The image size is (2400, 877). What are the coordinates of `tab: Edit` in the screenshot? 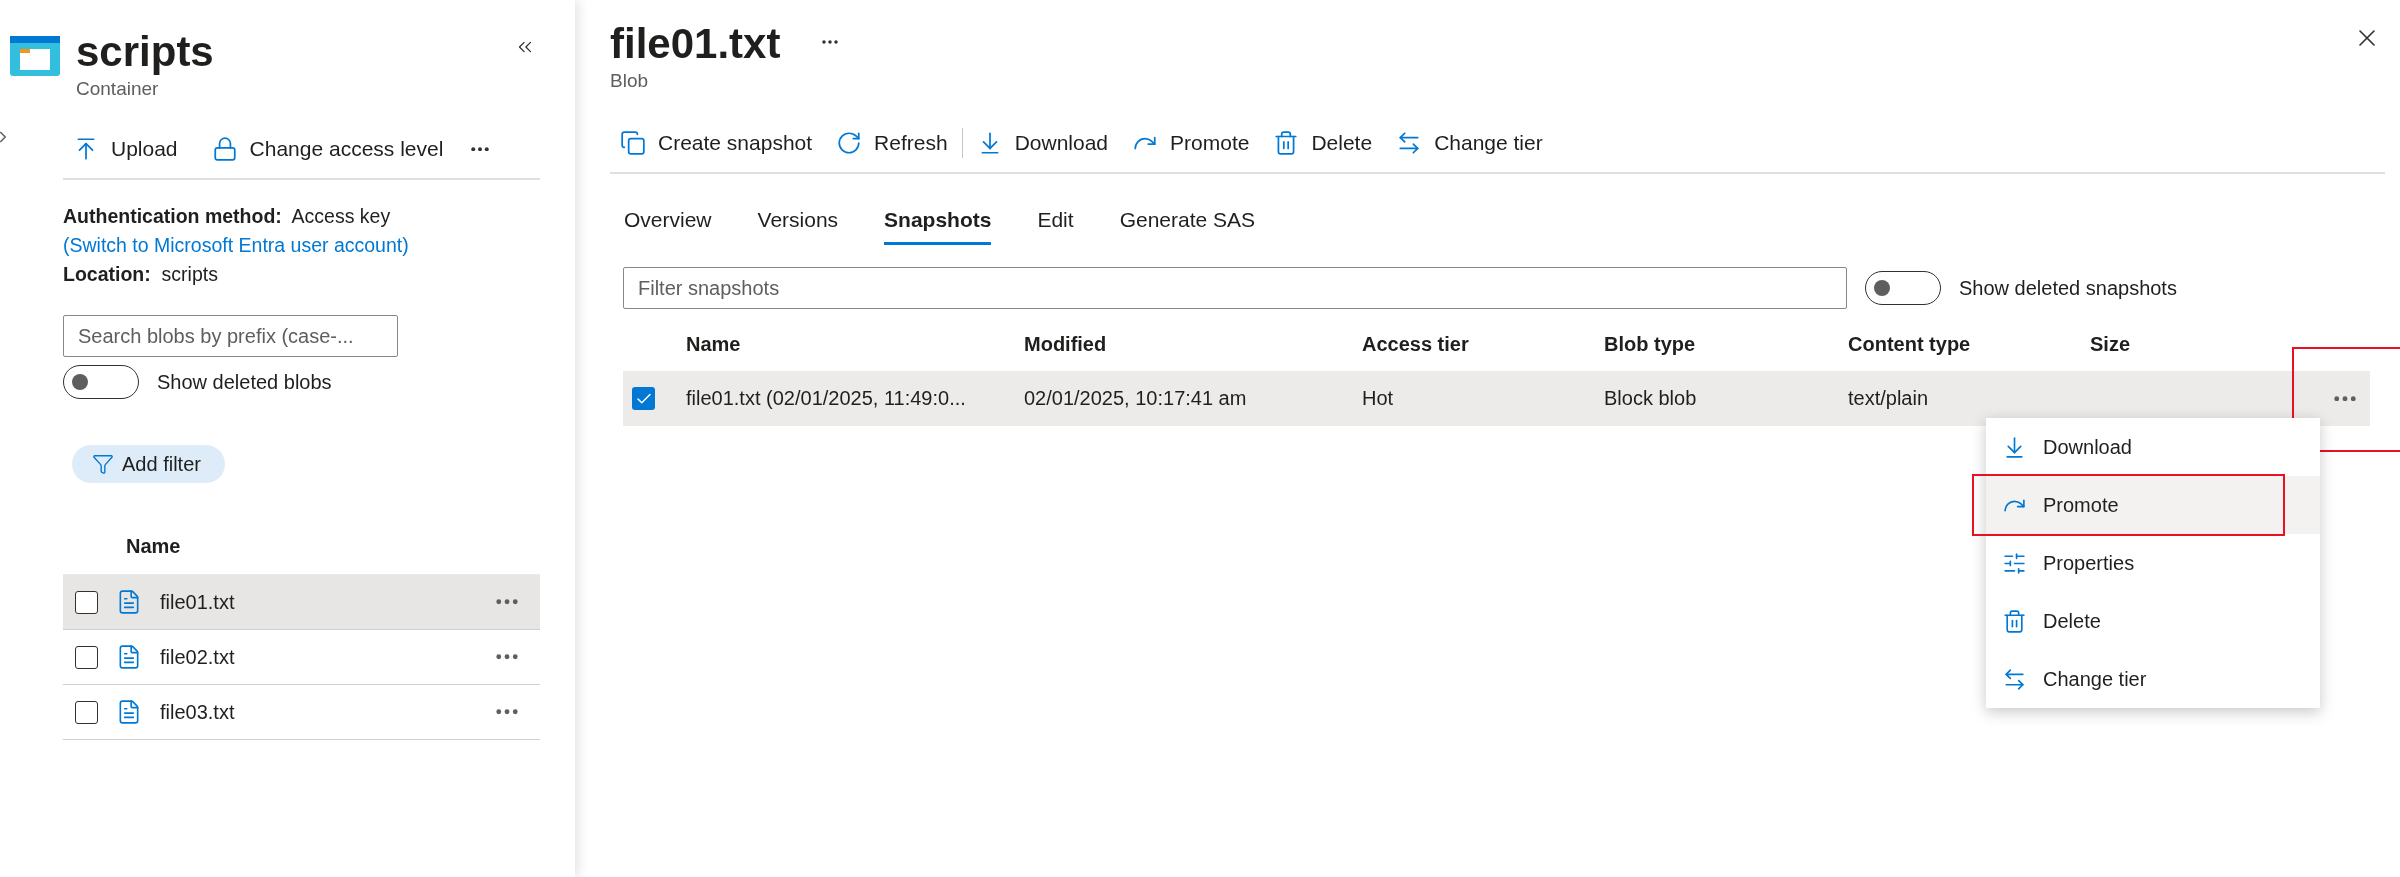 It's located at (1055, 224).